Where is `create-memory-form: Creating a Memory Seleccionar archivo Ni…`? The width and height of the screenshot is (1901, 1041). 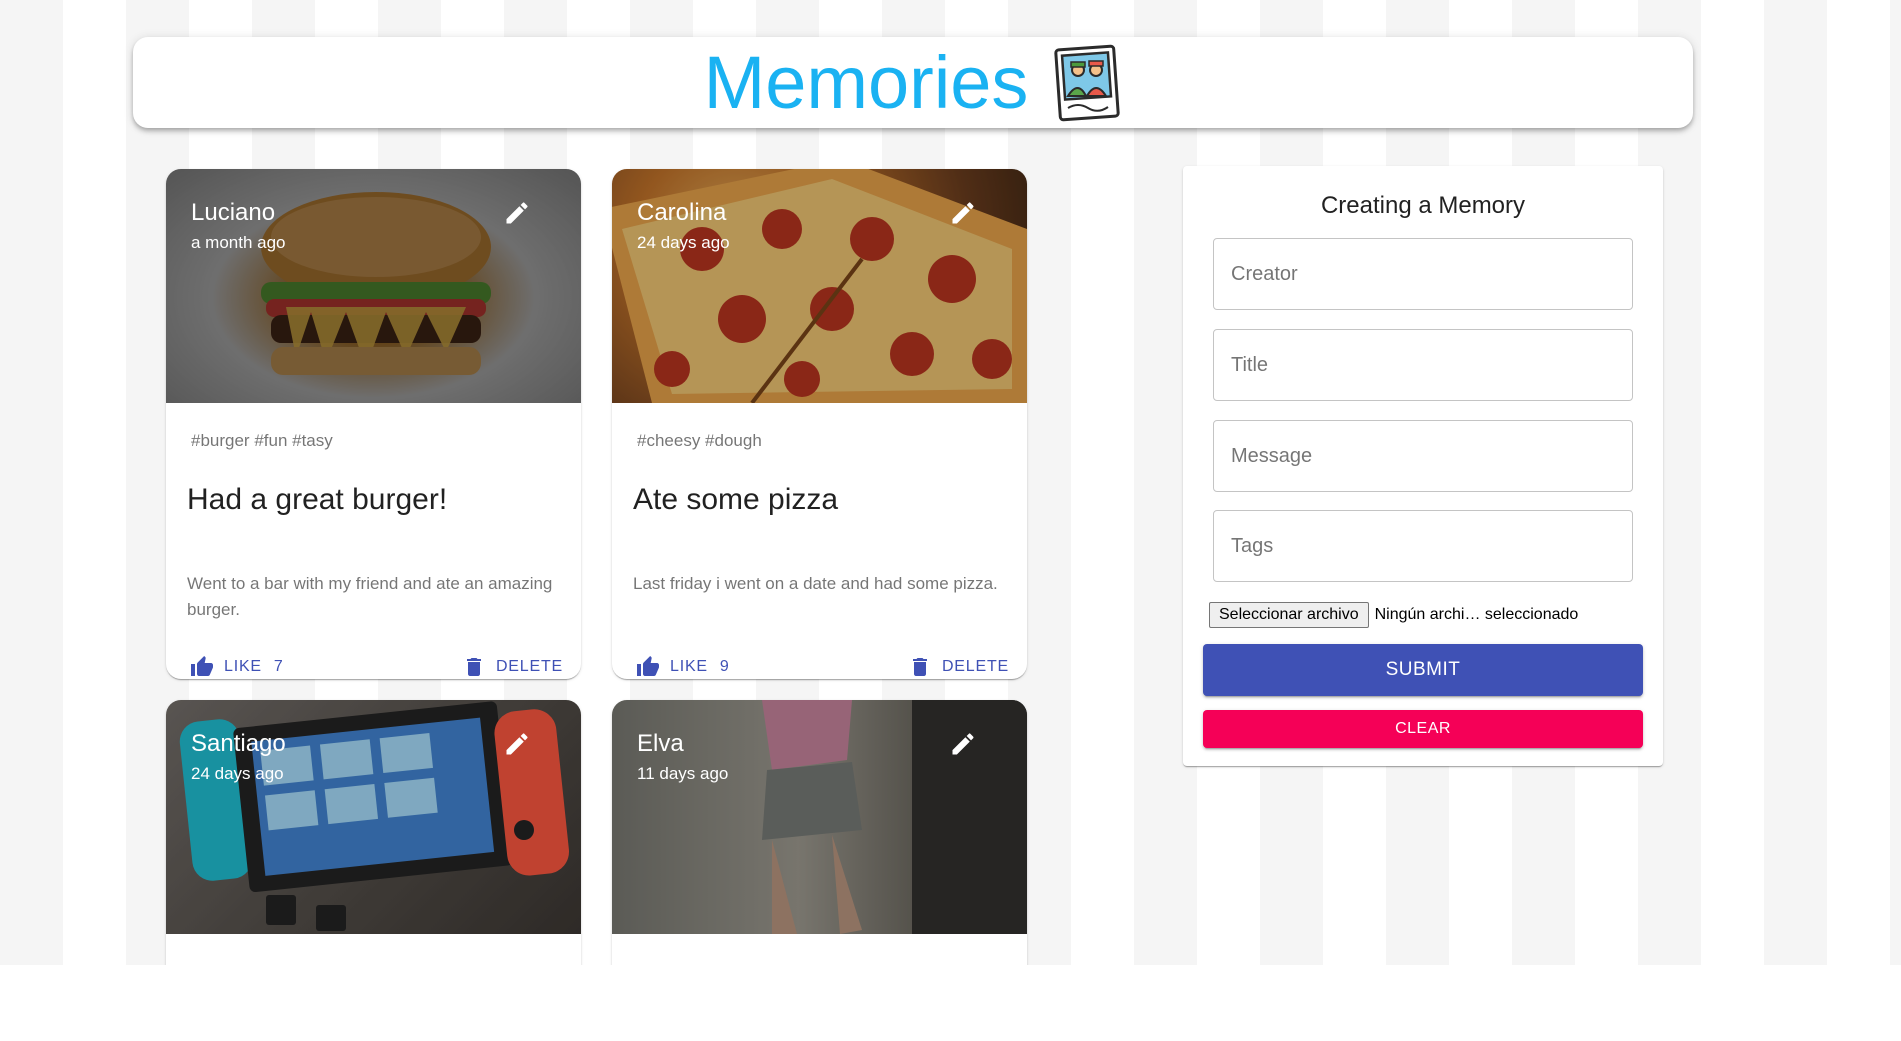 create-memory-form: Creating a Memory Seleccionar archivo Ni… is located at coordinates (1423, 466).